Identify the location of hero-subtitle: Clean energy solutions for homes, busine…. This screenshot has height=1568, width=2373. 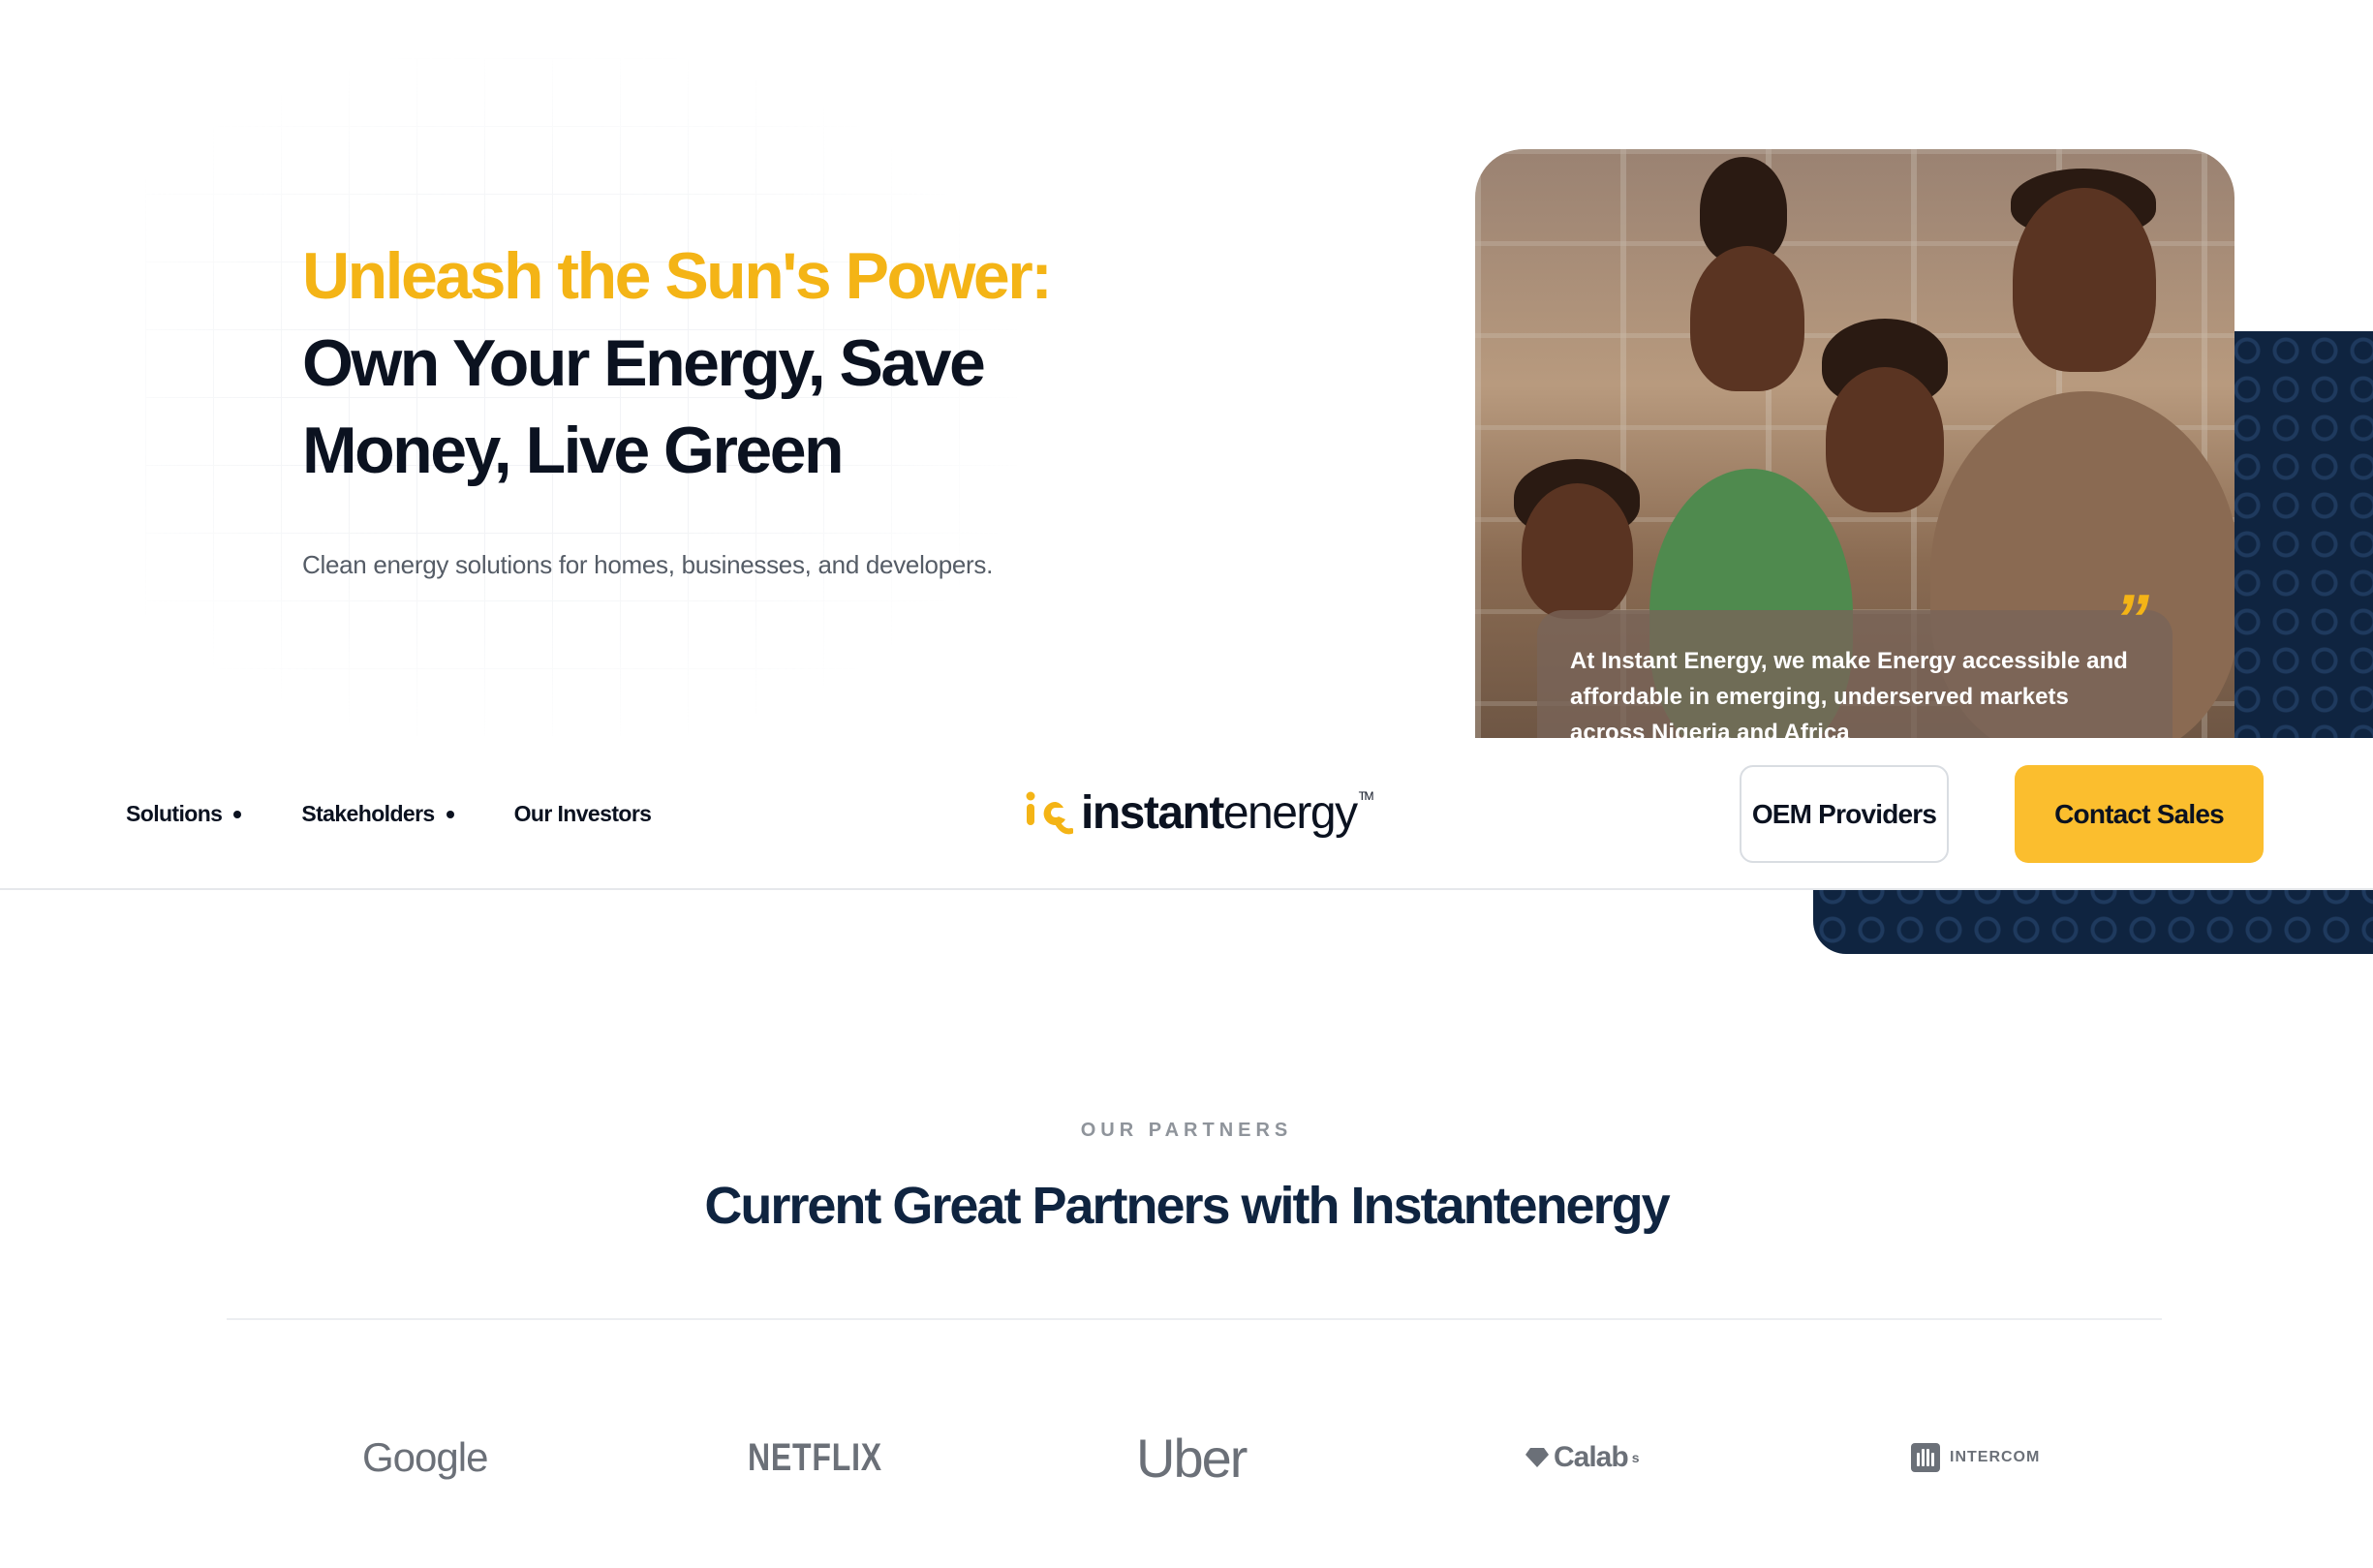
(648, 564).